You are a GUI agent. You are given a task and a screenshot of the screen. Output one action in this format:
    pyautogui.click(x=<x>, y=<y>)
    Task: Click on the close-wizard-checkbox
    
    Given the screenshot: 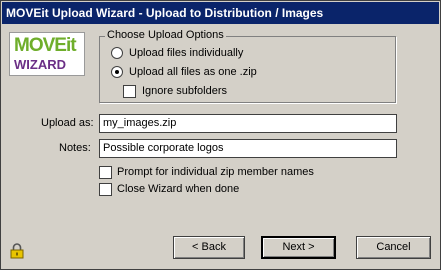 What is the action you would take?
    pyautogui.click(x=105, y=189)
    